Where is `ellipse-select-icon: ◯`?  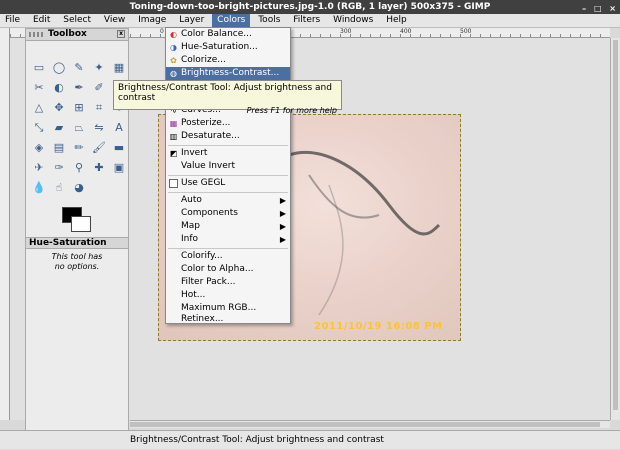 ellipse-select-icon: ◯ is located at coordinates (59, 68).